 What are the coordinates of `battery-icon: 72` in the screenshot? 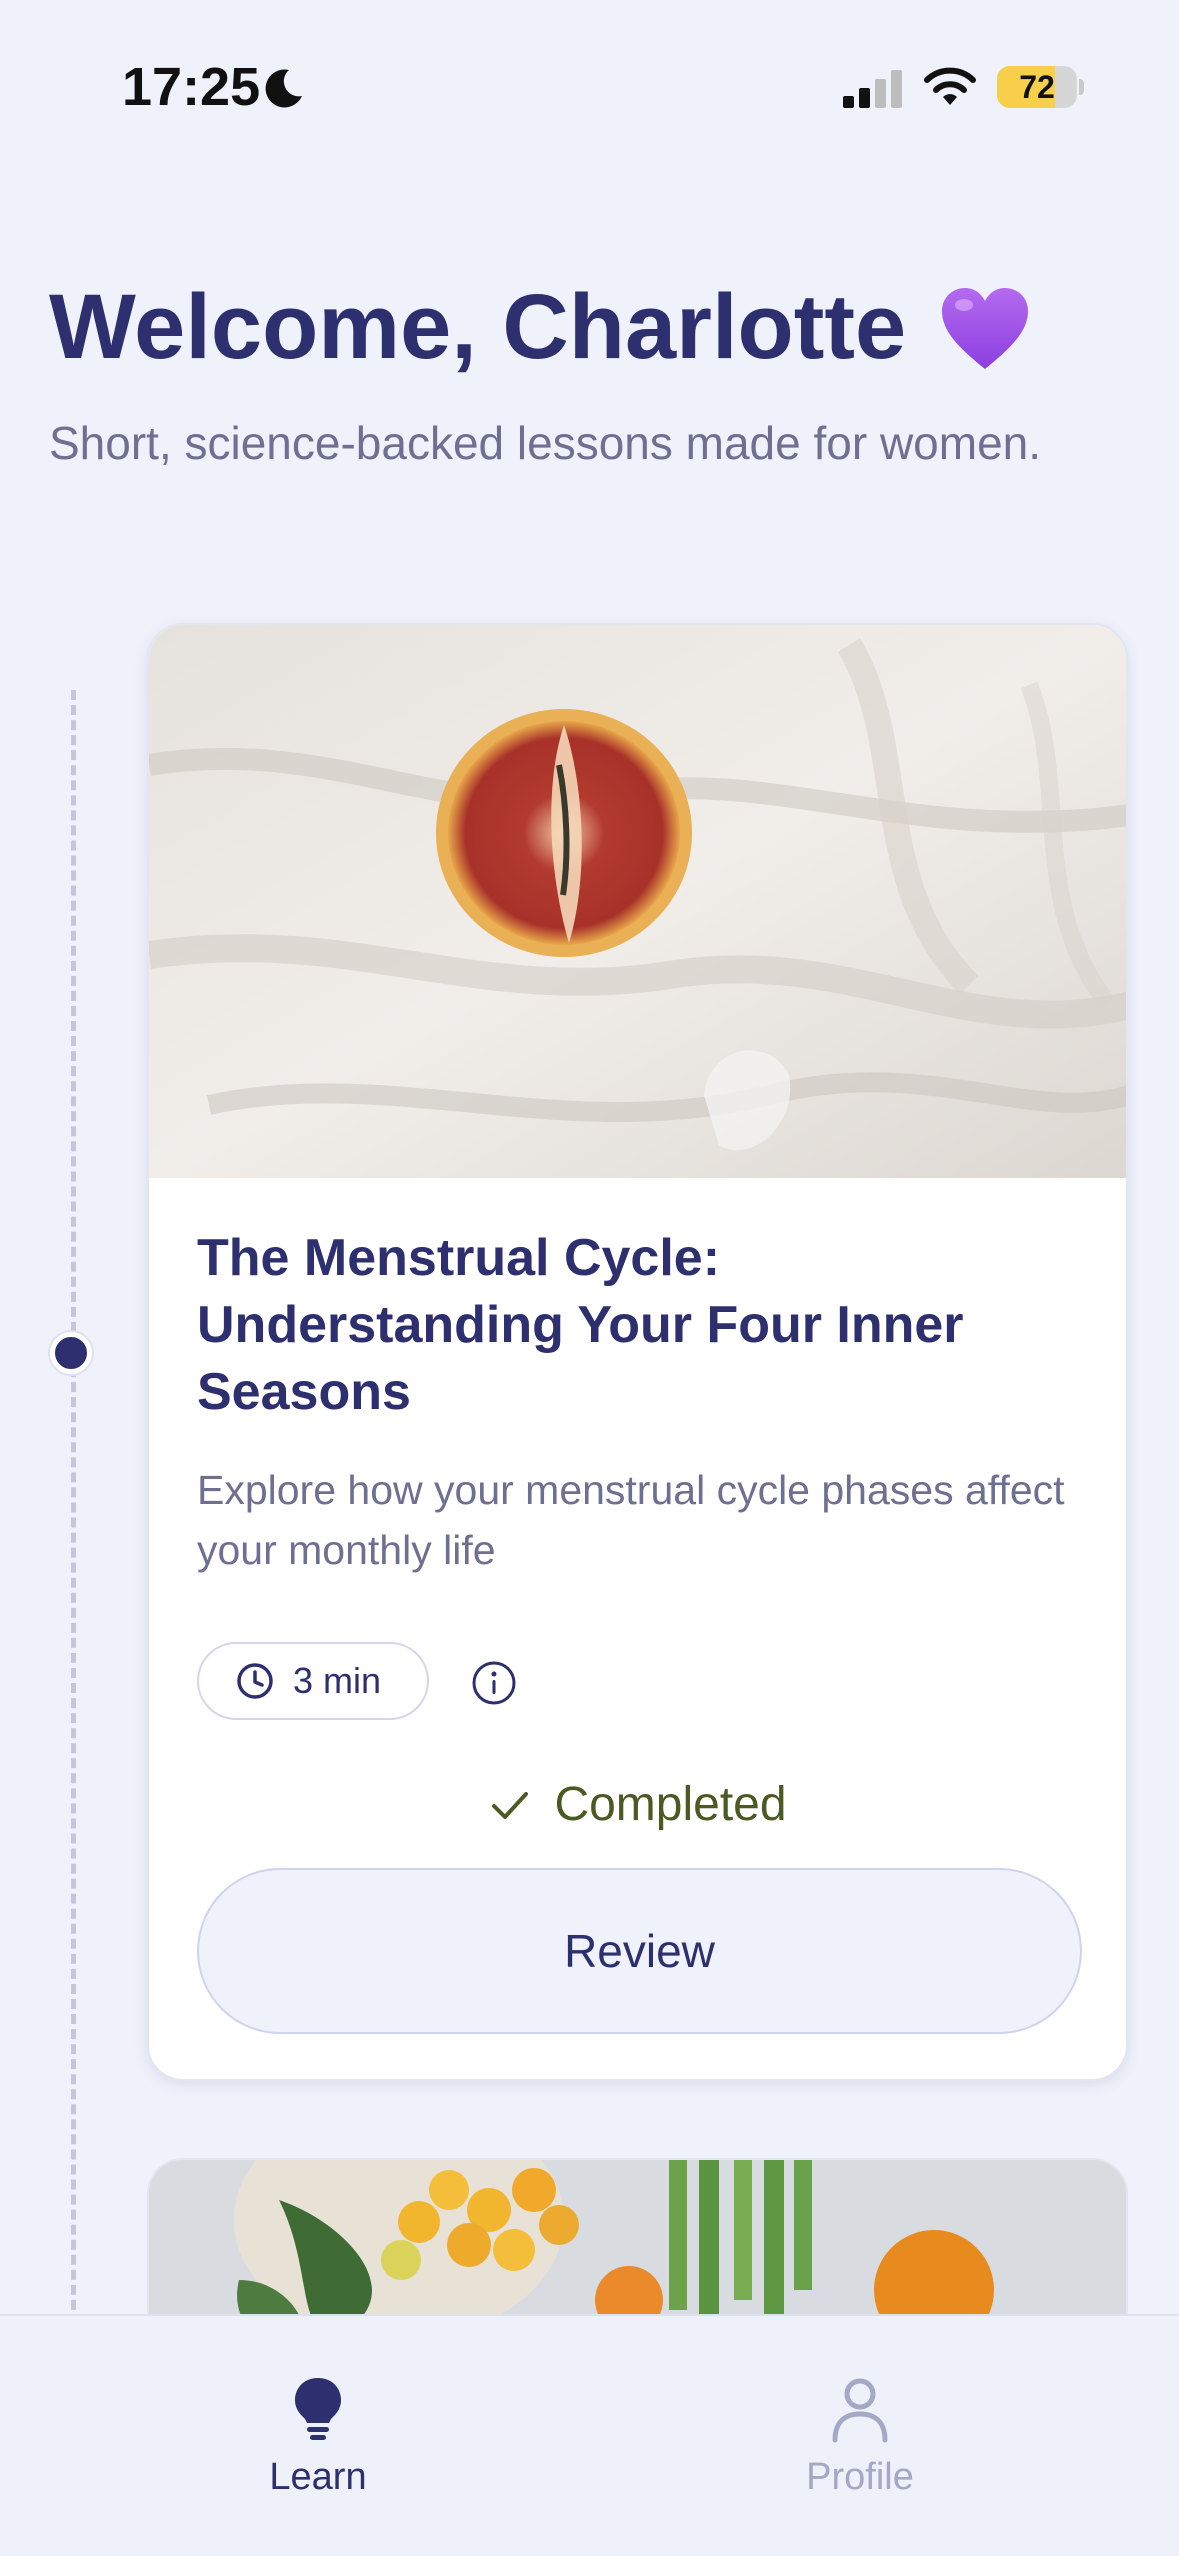 It's located at (1037, 87).